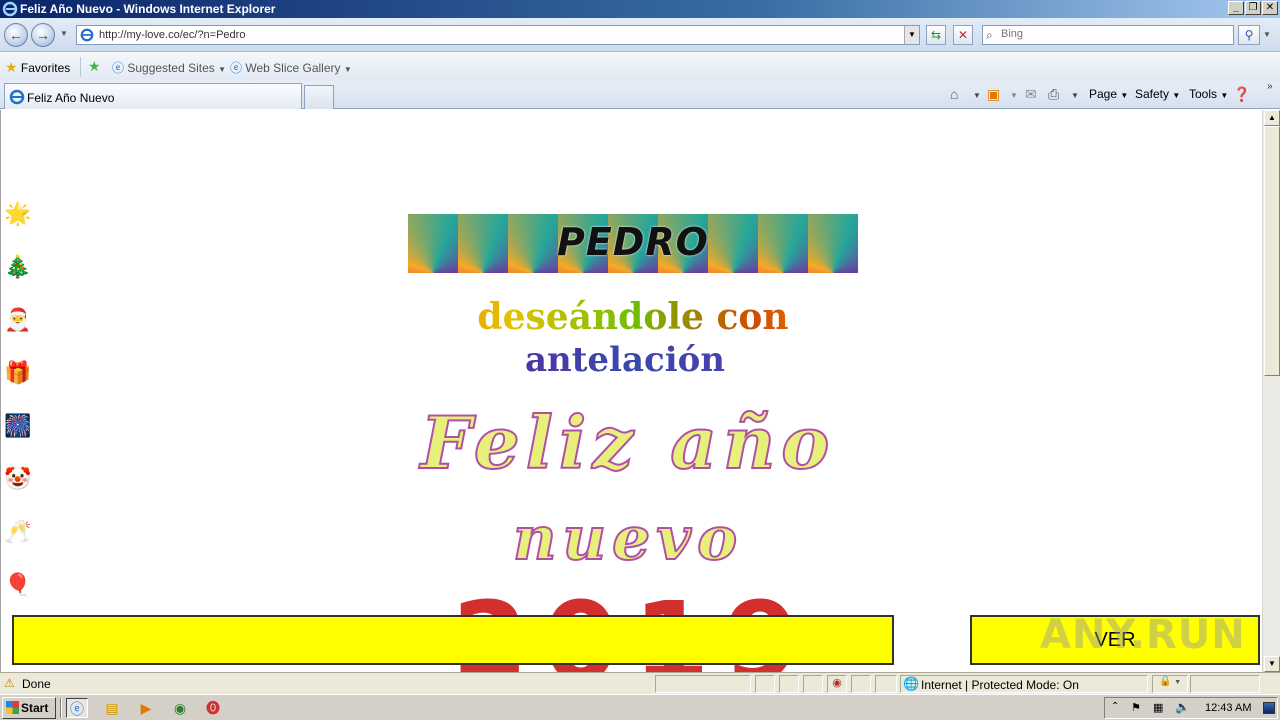  Describe the element at coordinates (347, 69) in the screenshot. I see `web-slice-dropdown-icon: ▼` at that location.